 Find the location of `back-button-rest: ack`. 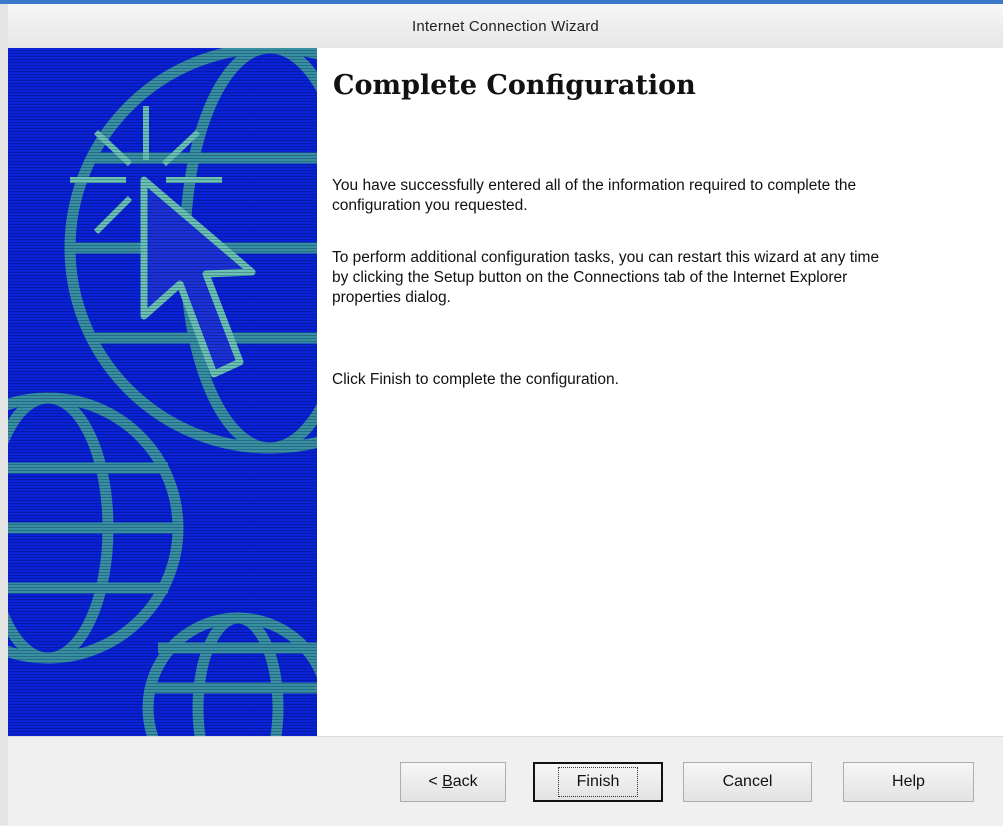

back-button-rest: ack is located at coordinates (465, 781).